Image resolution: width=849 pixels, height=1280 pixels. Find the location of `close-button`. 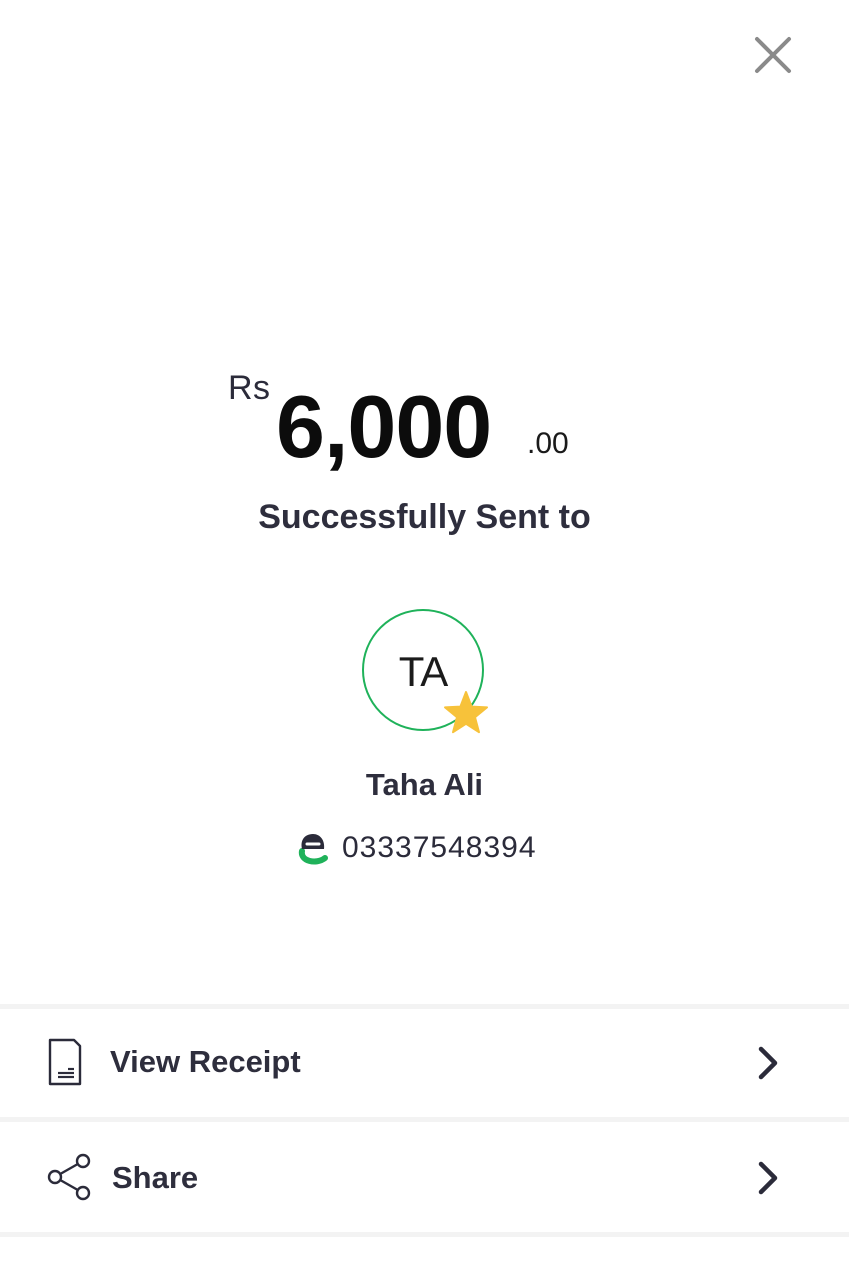

close-button is located at coordinates (773, 55).